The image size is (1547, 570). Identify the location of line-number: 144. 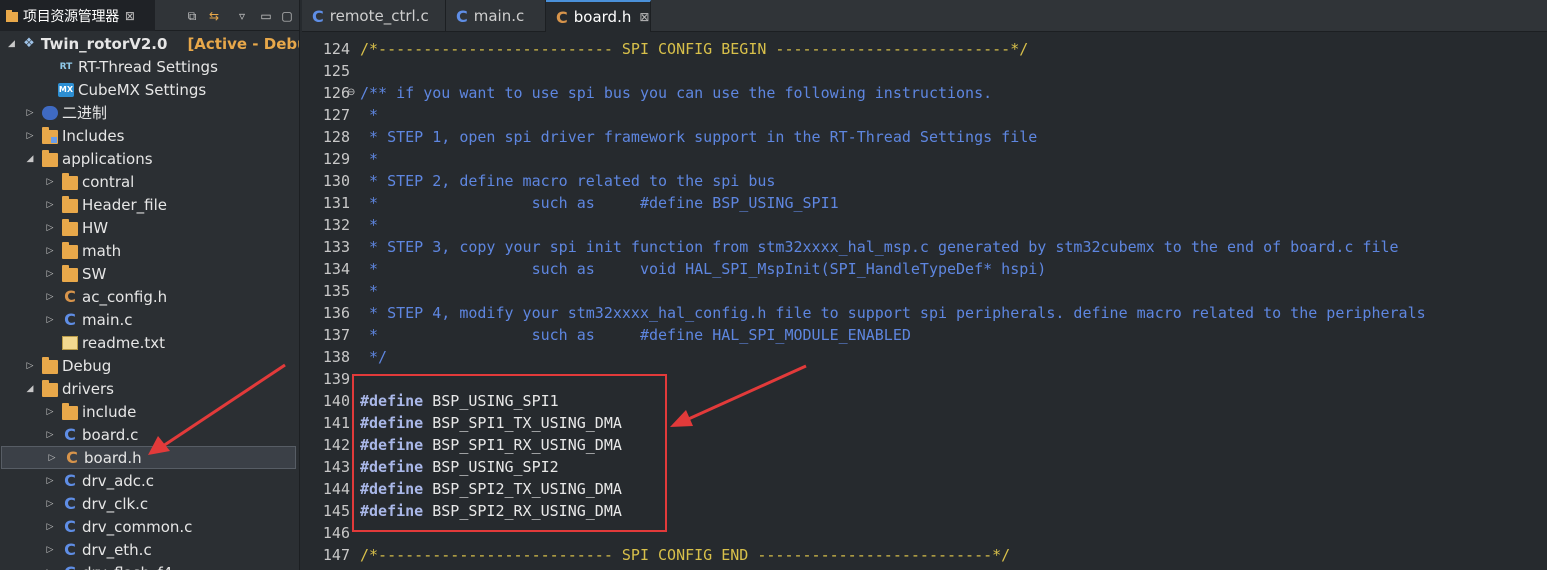
(336, 489).